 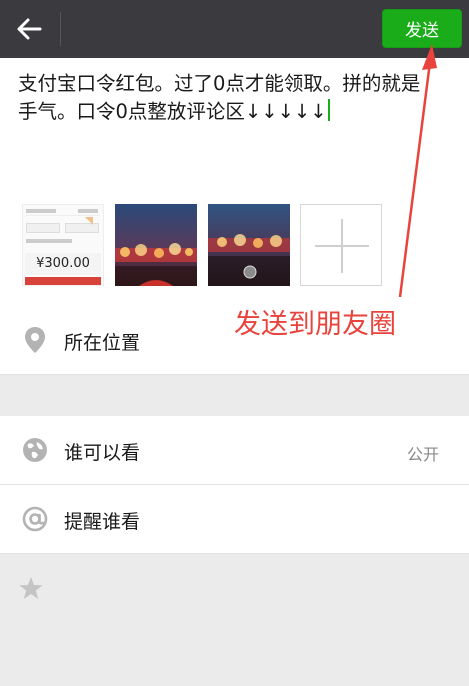 I want to click on mention-row: 提醒谁看, so click(x=234, y=519).